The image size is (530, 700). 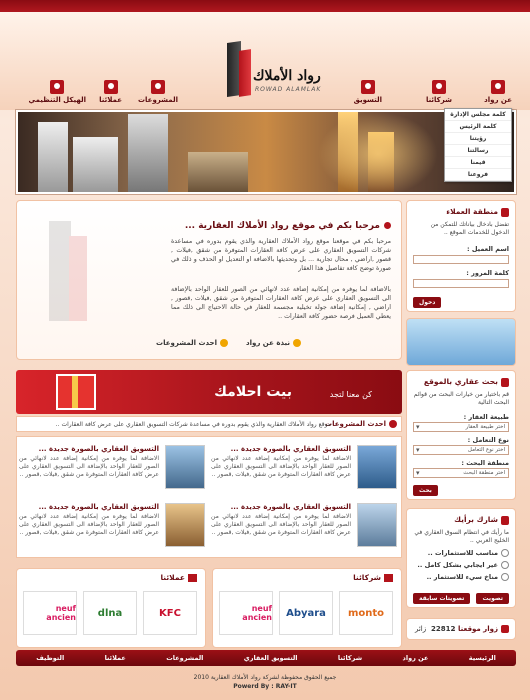 I want to click on footer-link-partners: شركائنا, so click(x=350, y=658).